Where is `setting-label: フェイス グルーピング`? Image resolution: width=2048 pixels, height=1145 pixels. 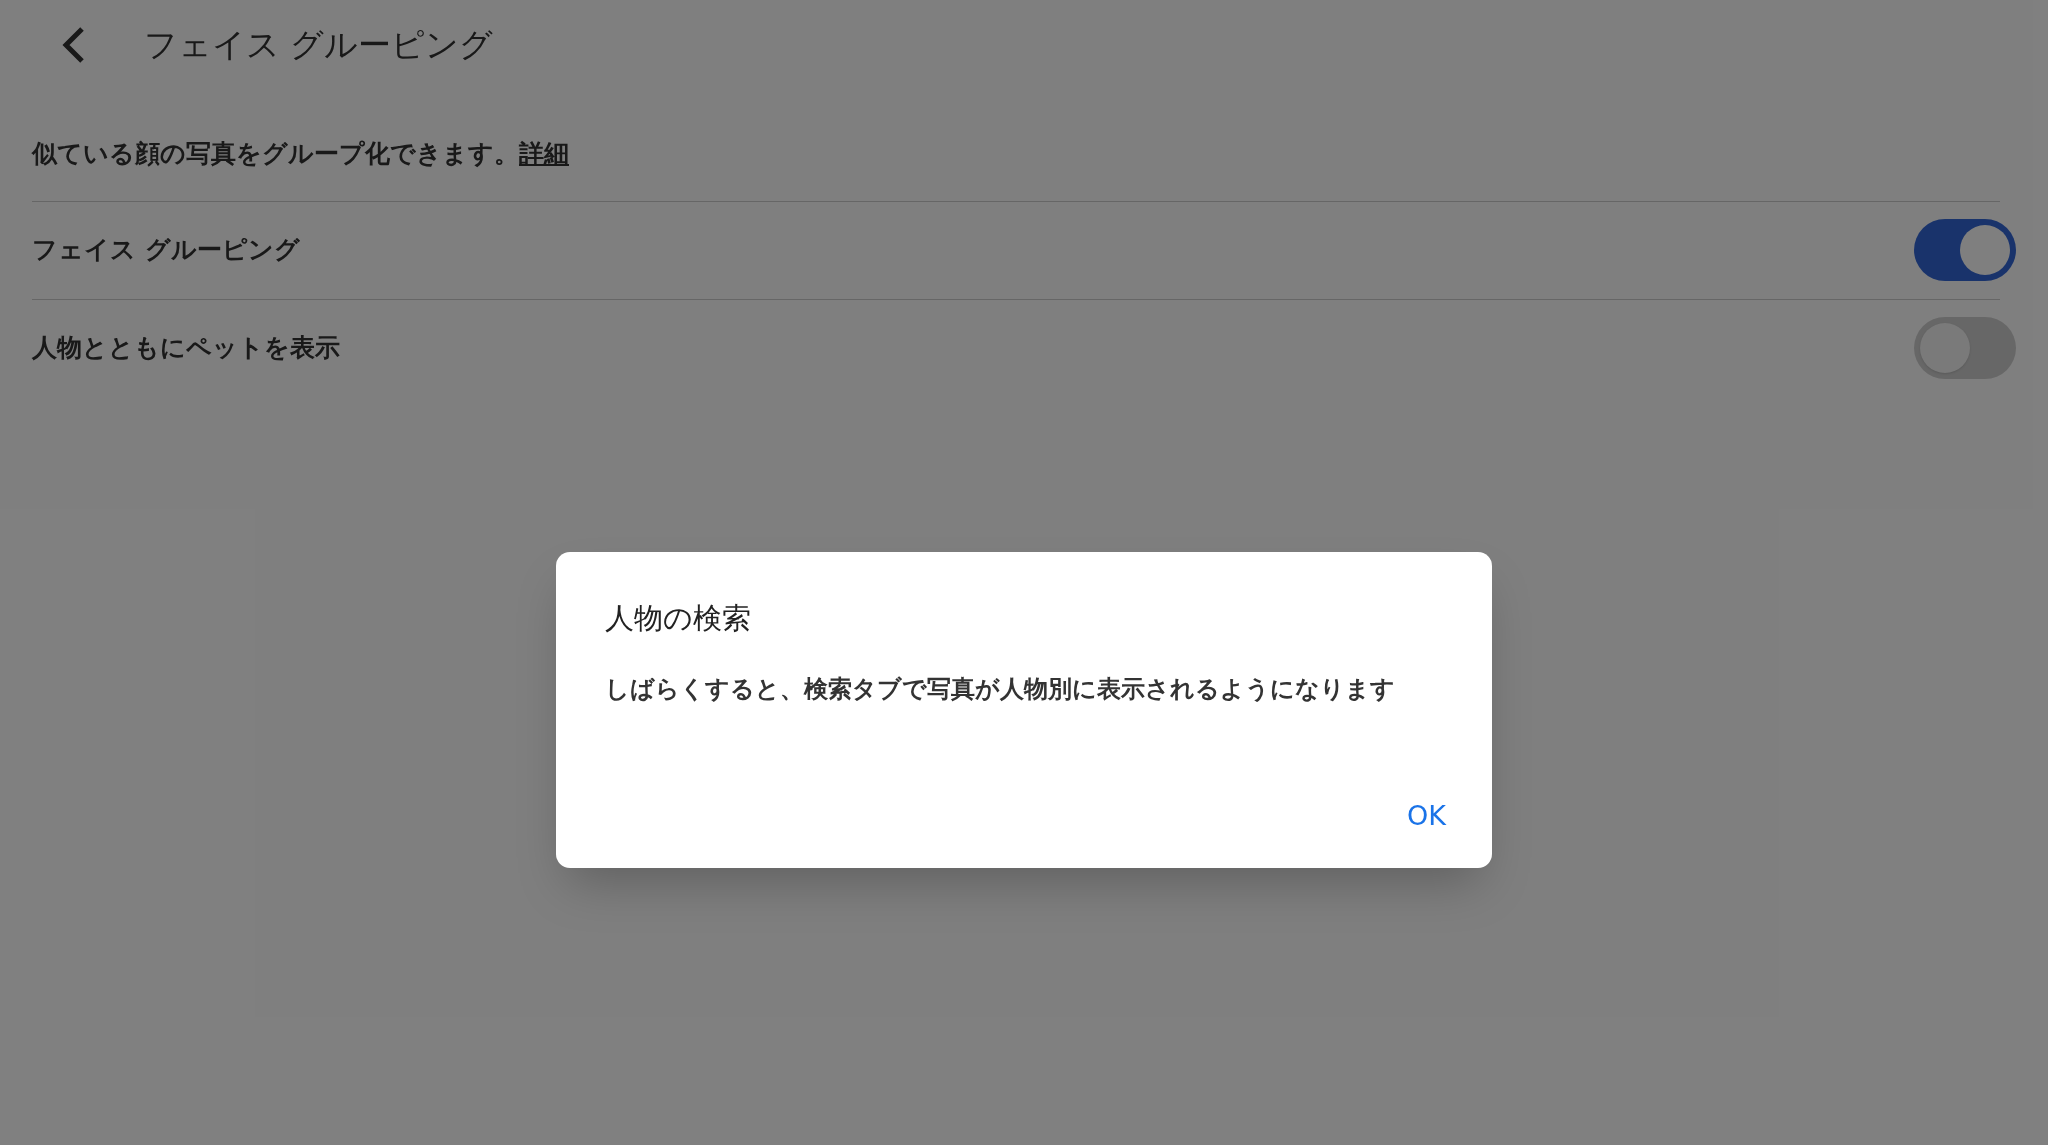
setting-label: フェイス グルーピング is located at coordinates (166, 250).